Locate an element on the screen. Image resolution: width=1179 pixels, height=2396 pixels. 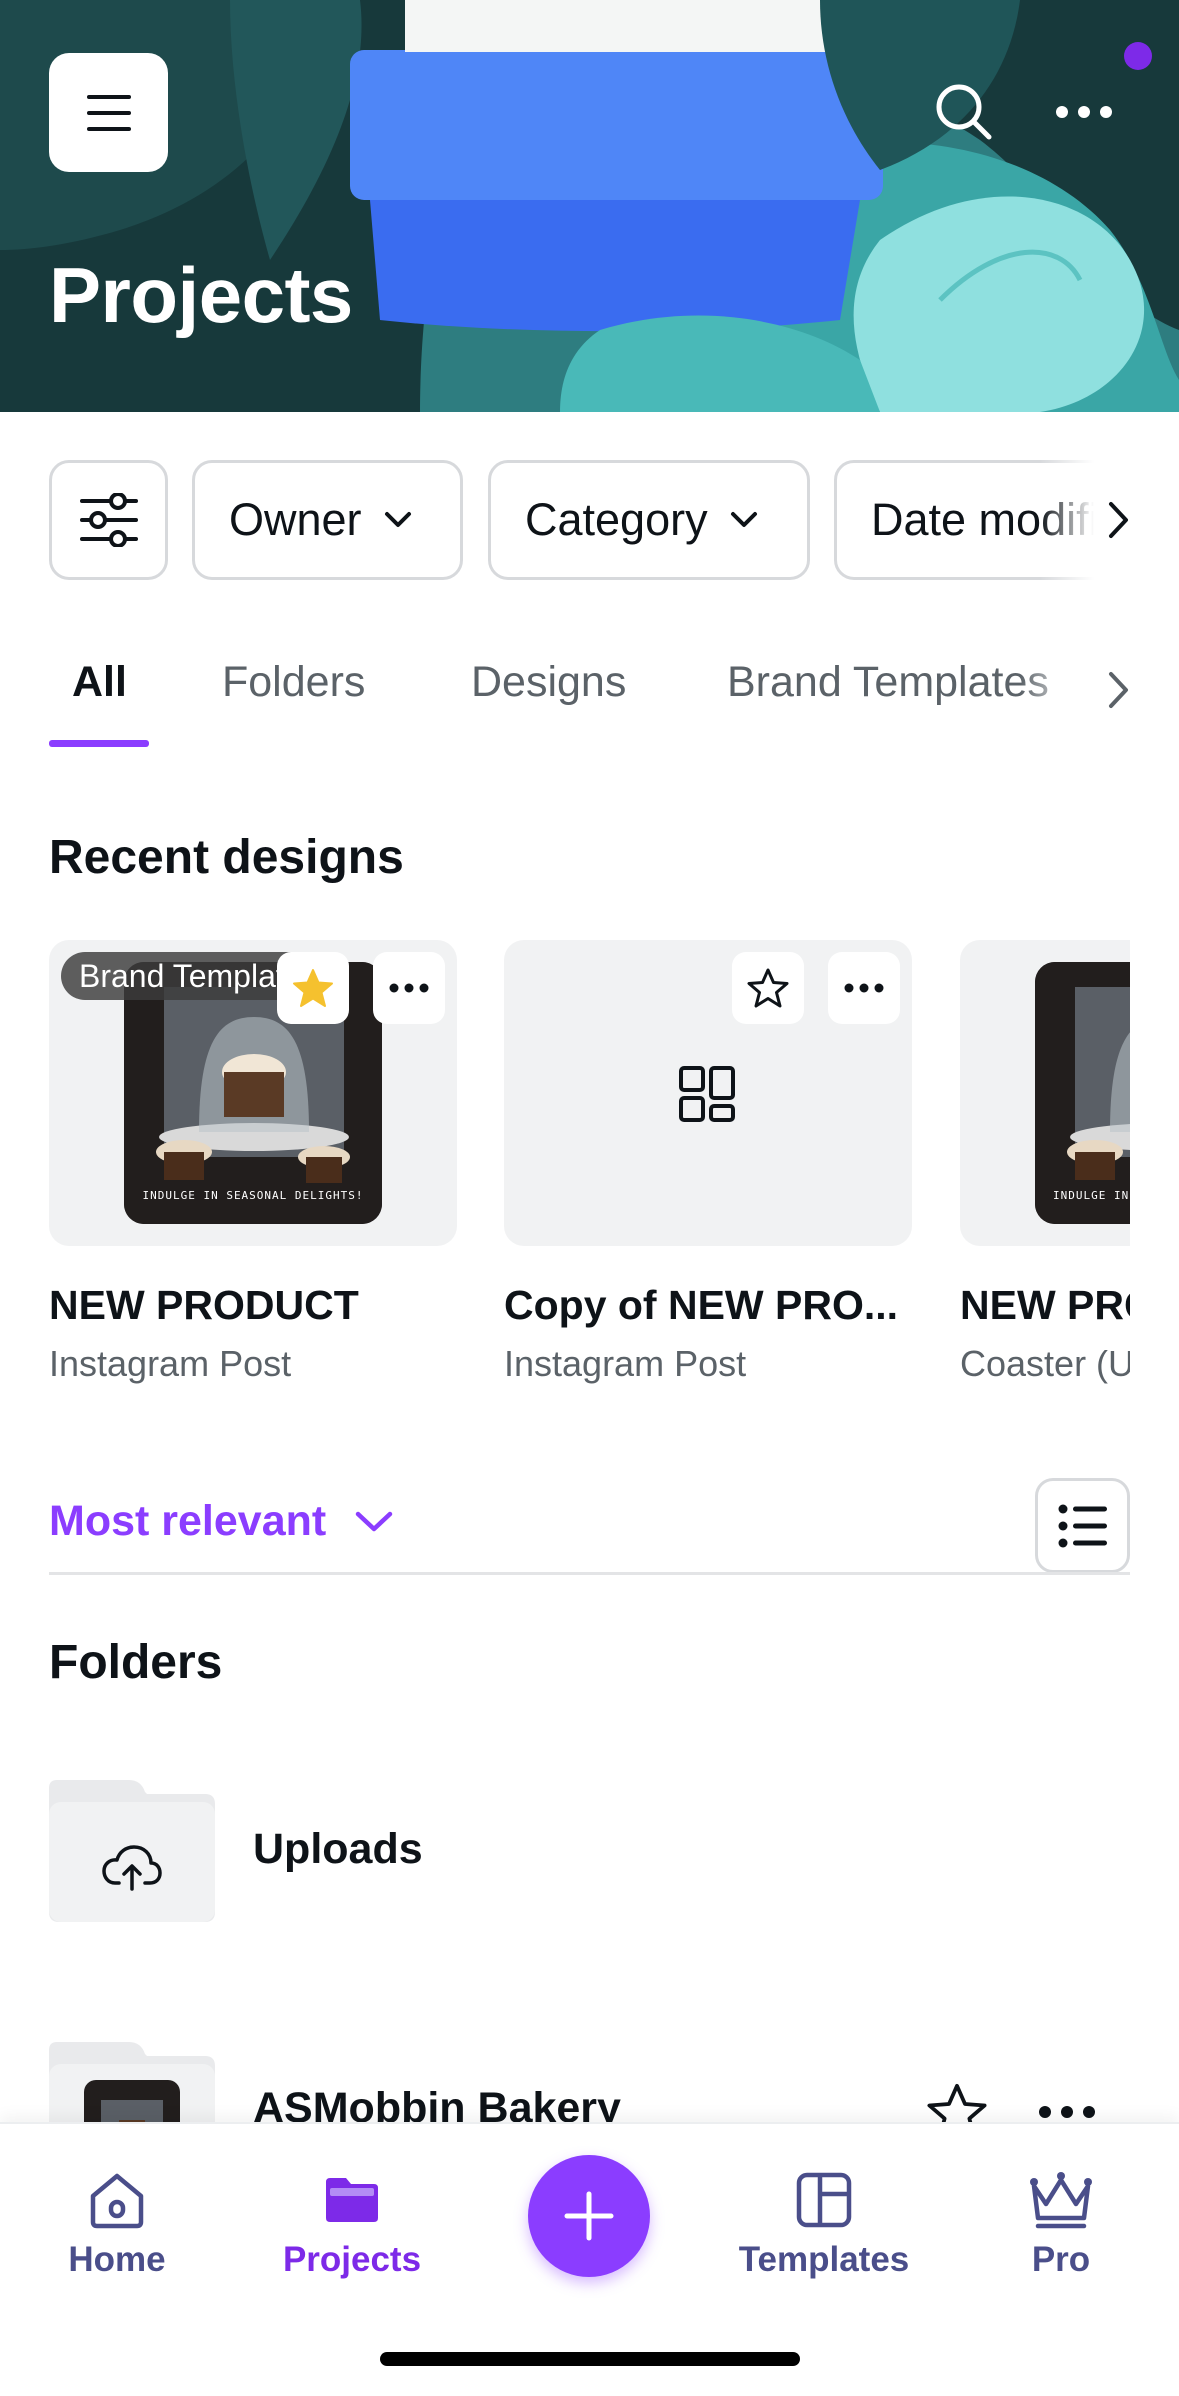
plus-icon is located at coordinates (589, 2216).